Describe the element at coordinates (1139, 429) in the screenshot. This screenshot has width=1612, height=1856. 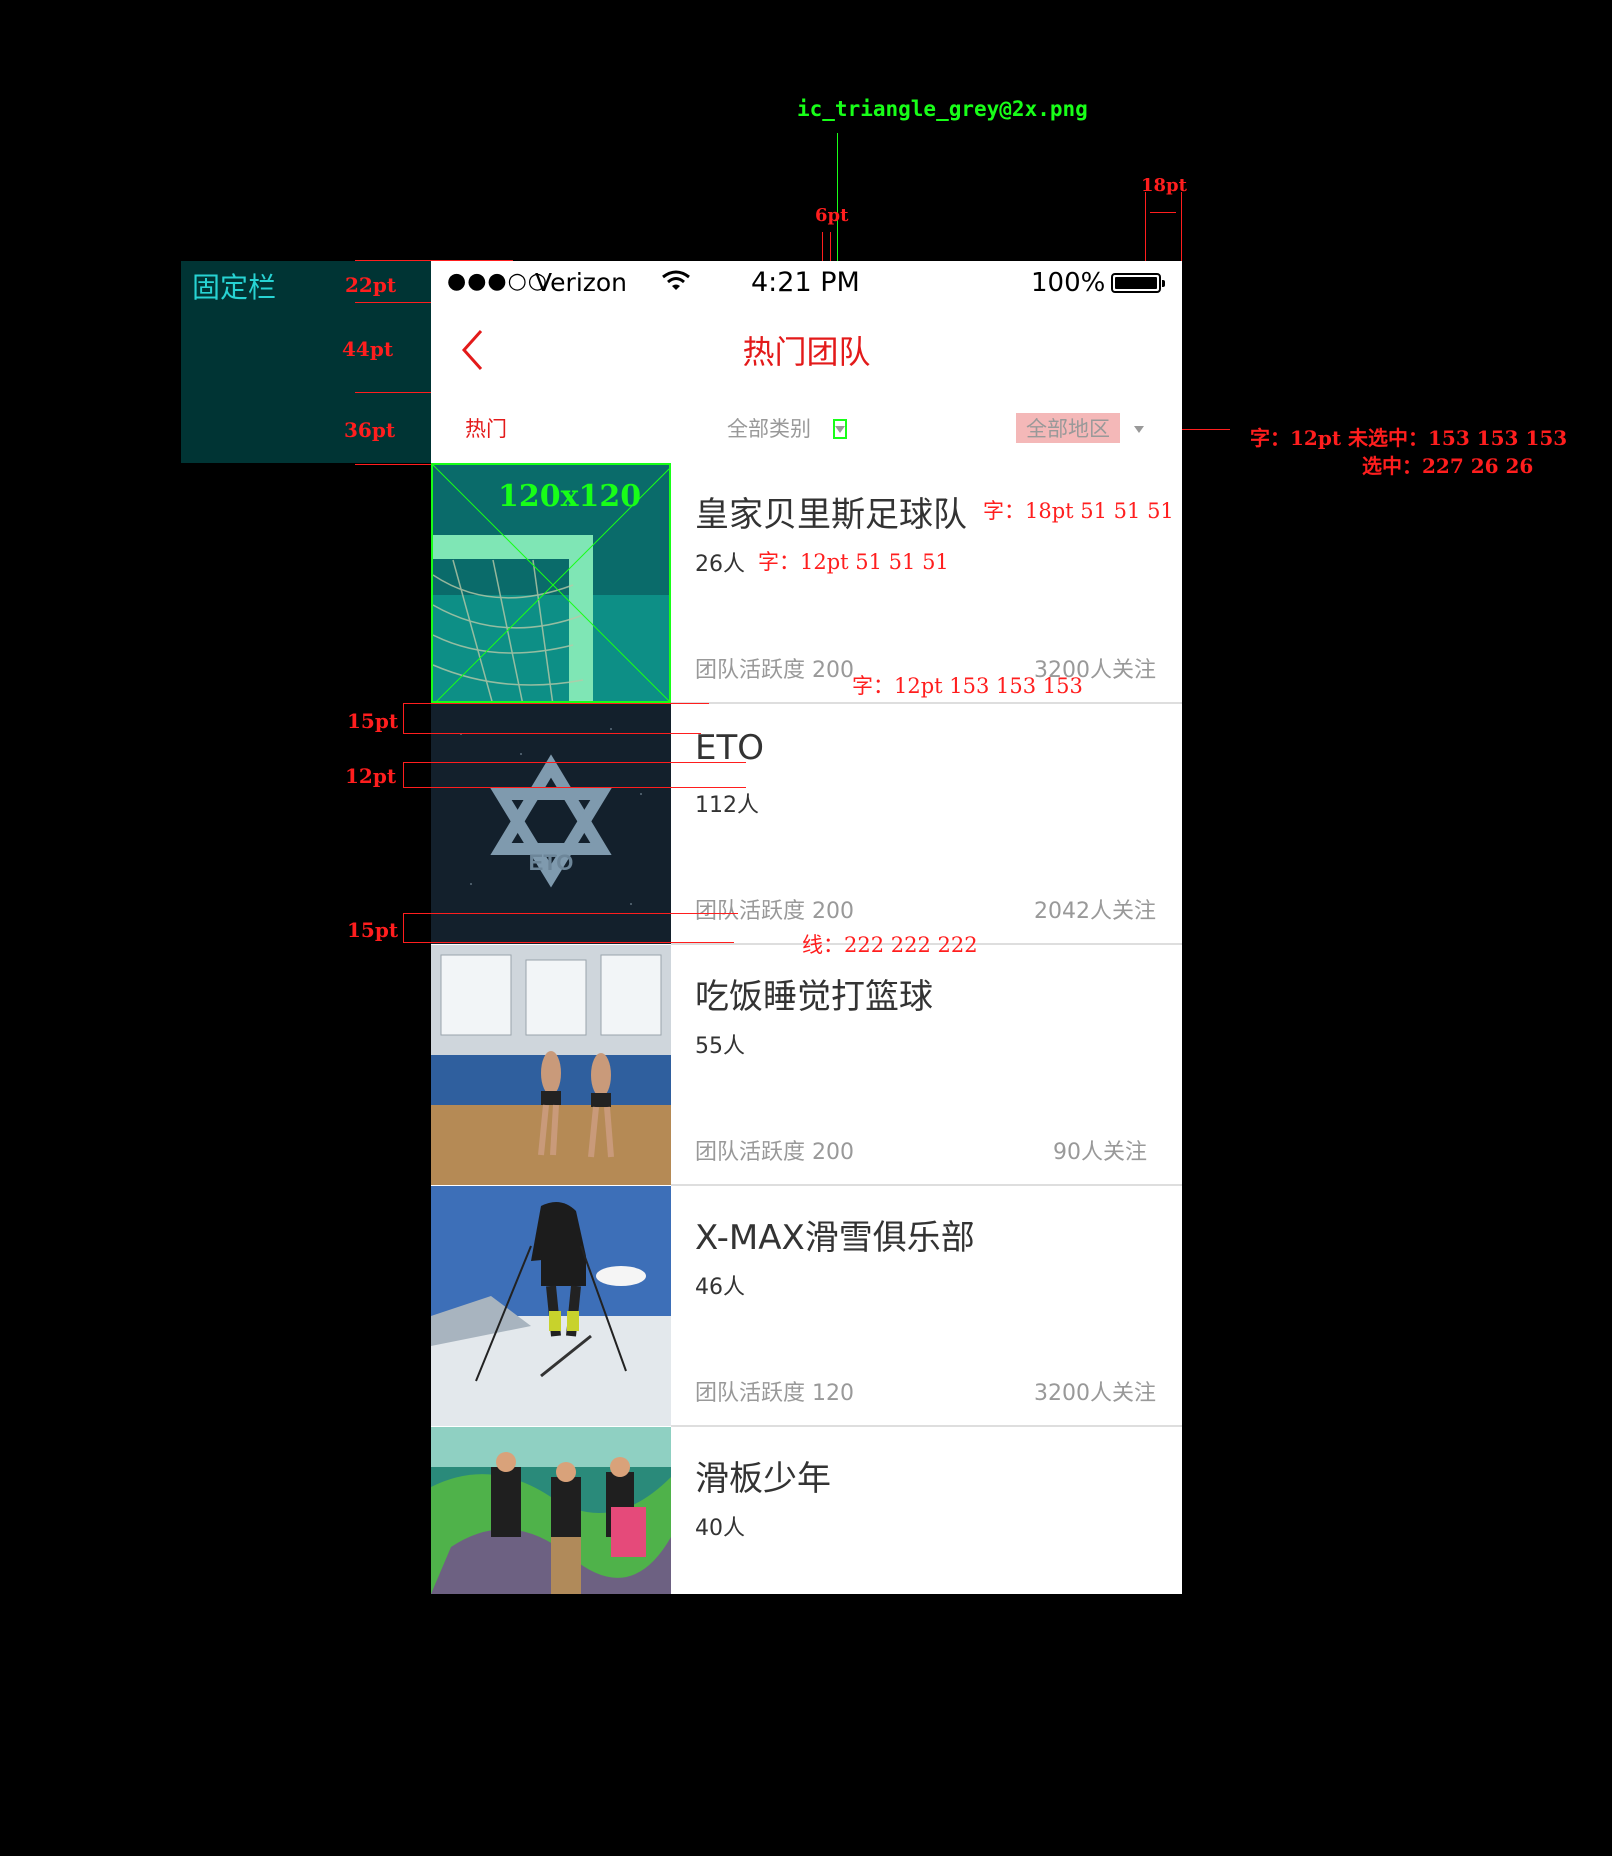
I see `region-triangle-icon` at that location.